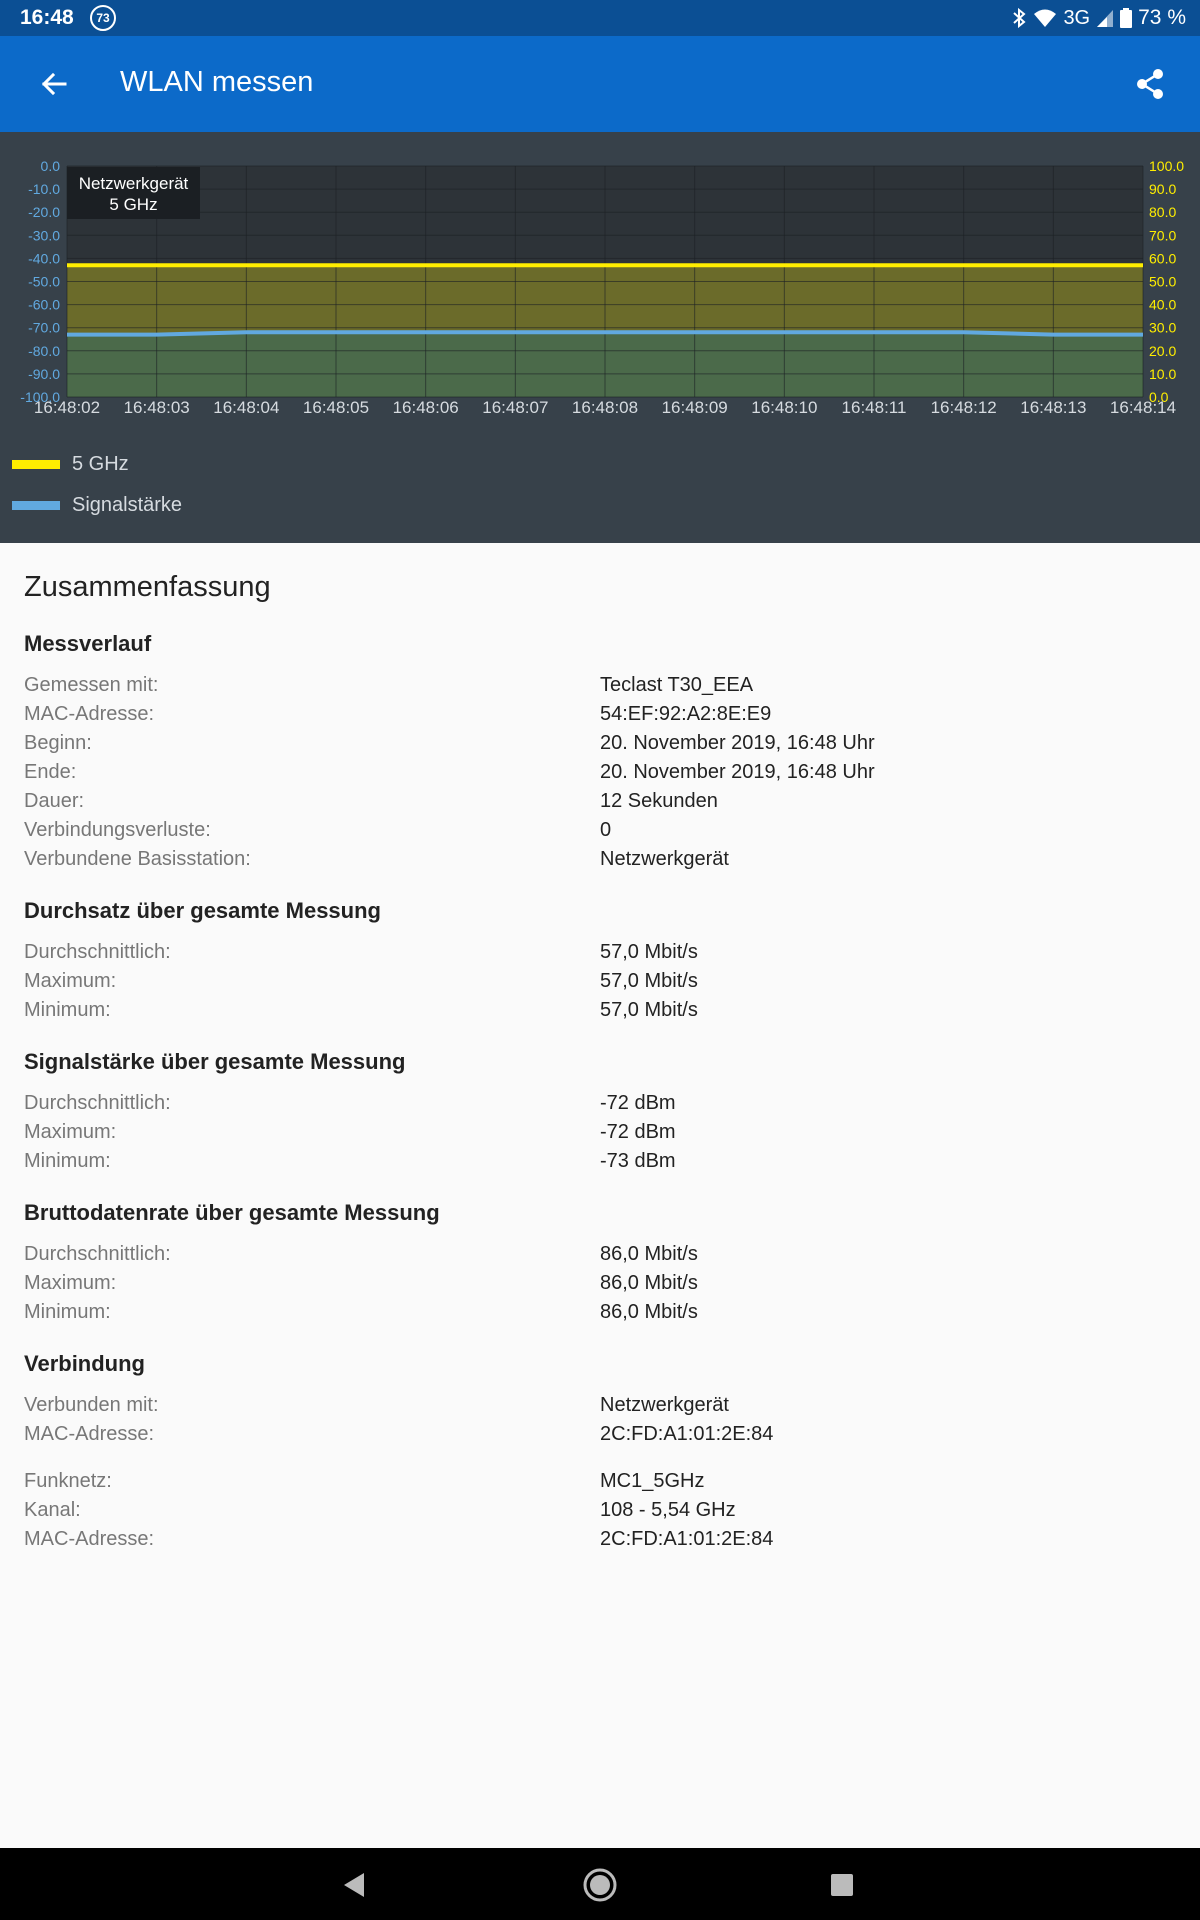 The width and height of the screenshot is (1200, 1920). Describe the element at coordinates (677, 685) in the screenshot. I see `row-value: Teclast T30_EEA` at that location.